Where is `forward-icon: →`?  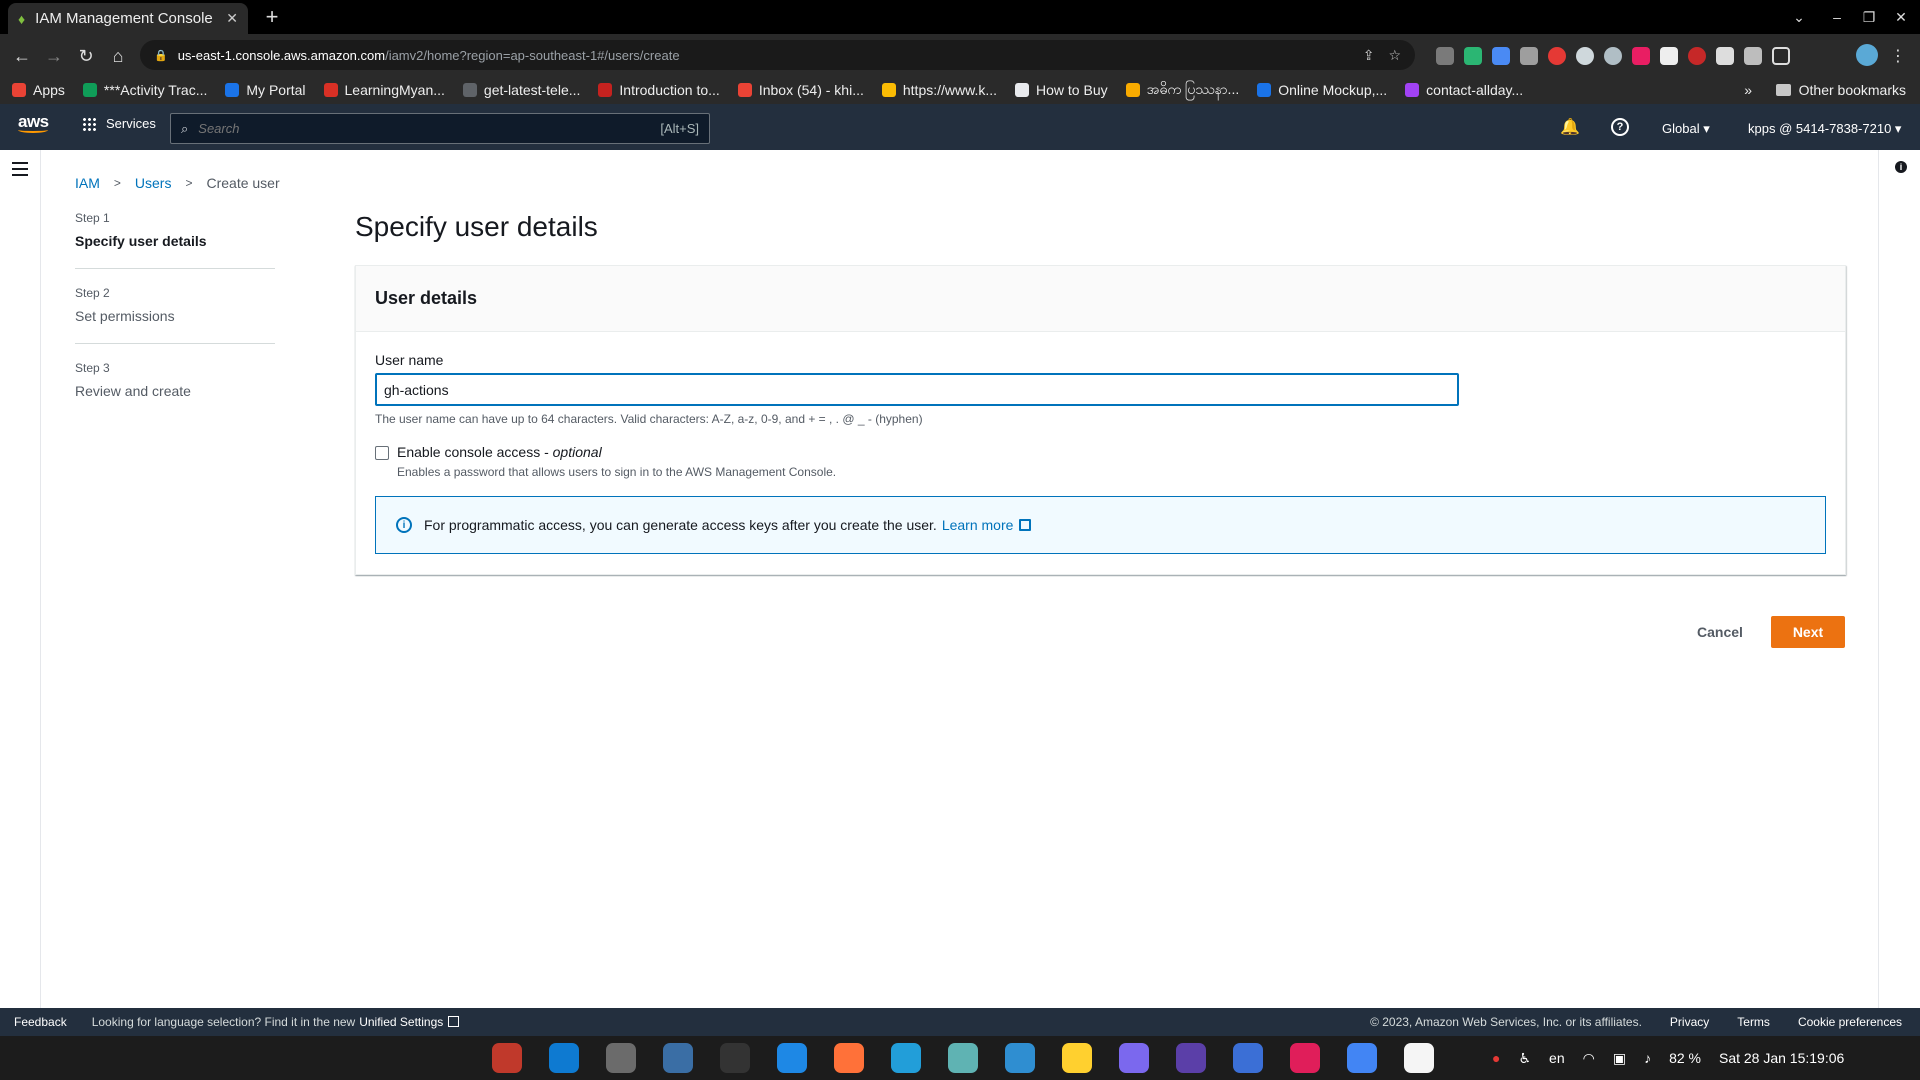 forward-icon: → is located at coordinates (54, 56).